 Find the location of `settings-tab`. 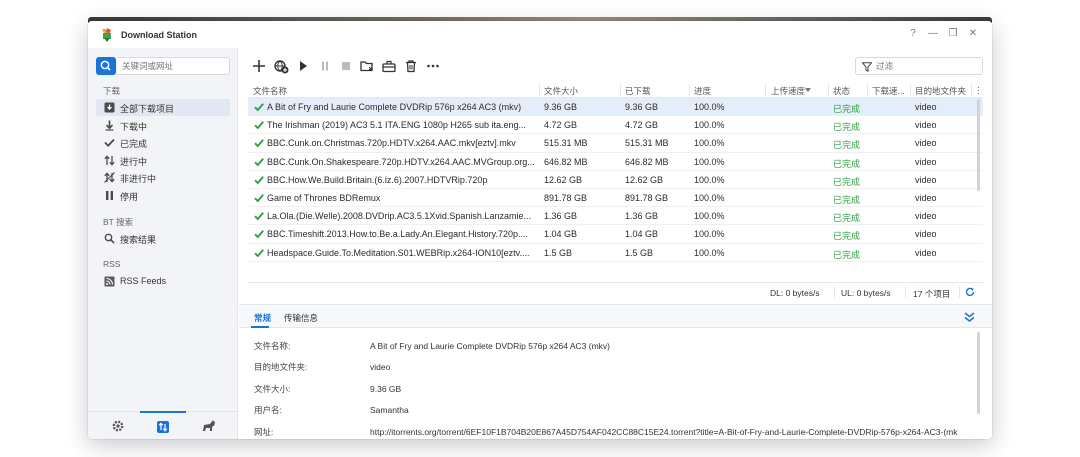

settings-tab is located at coordinates (118, 425).